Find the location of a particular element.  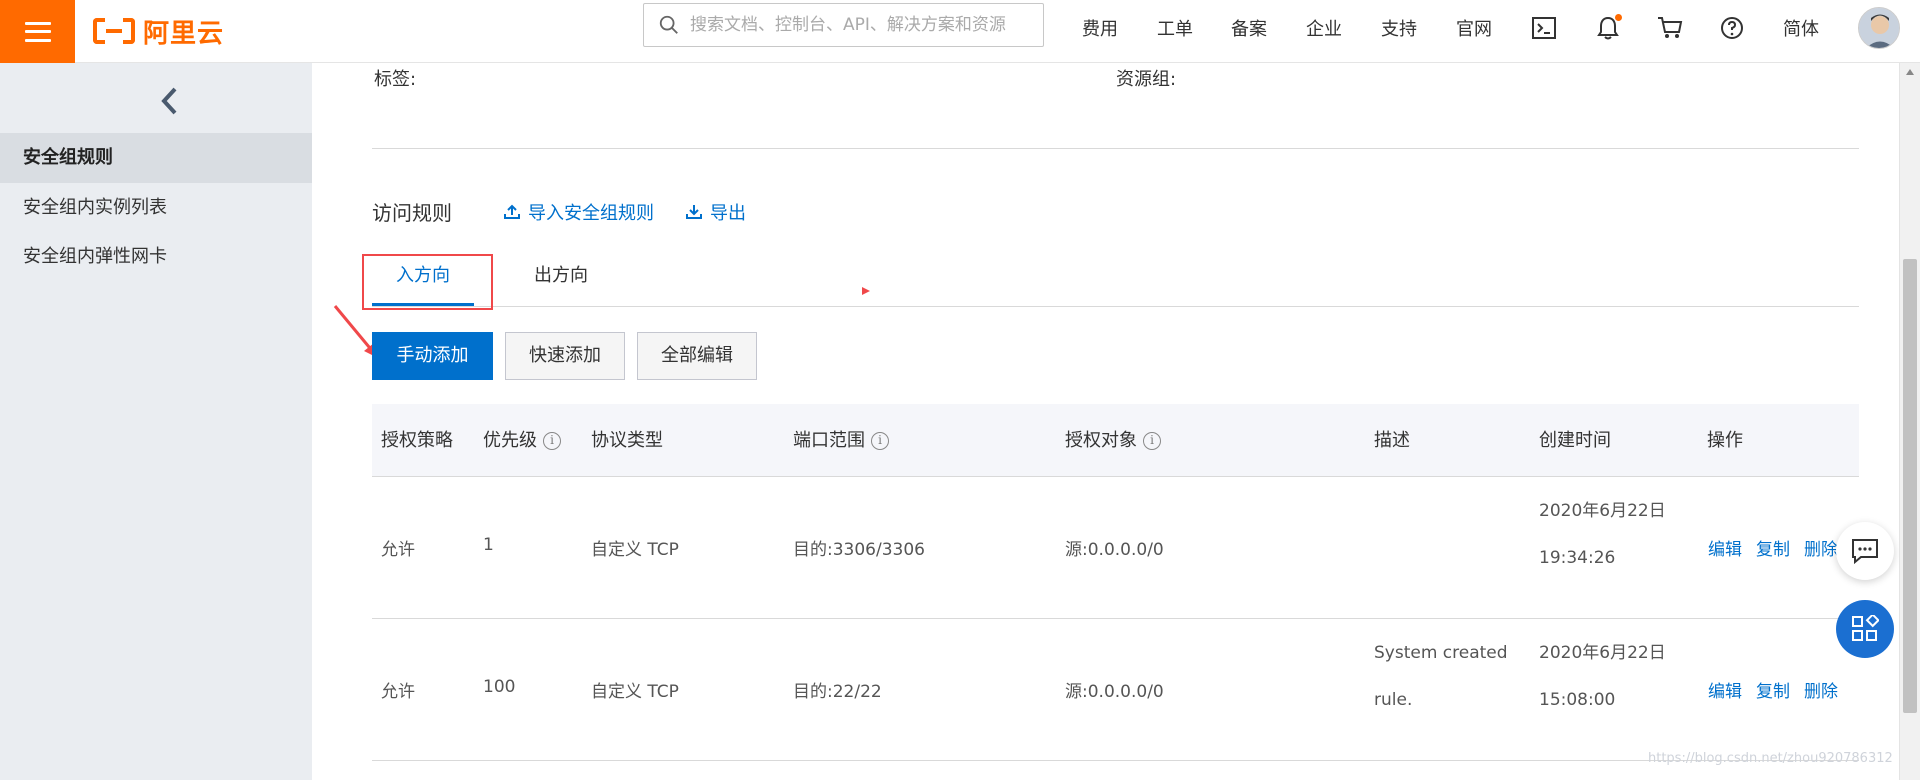

tab-outbound: 出方向 is located at coordinates (561, 276).